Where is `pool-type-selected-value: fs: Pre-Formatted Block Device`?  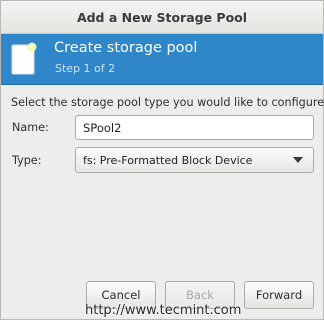
pool-type-selected-value: fs: Pre-Formatted Block Device is located at coordinates (168, 160).